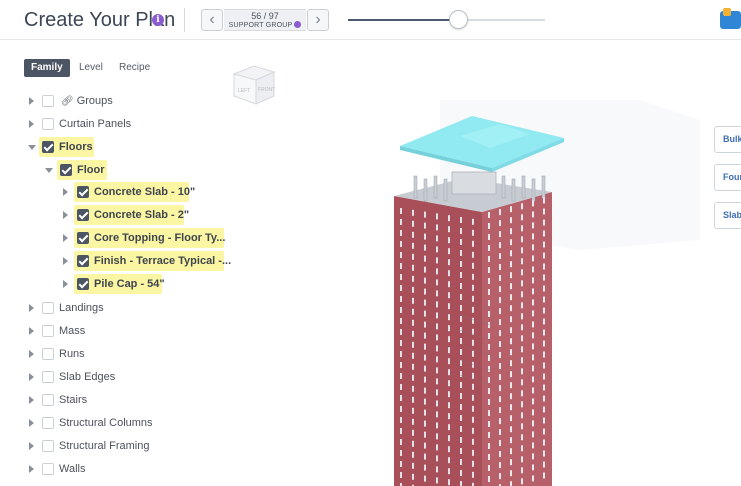  What do you see at coordinates (76, 147) in the screenshot?
I see `tree-item-label: Floors` at bounding box center [76, 147].